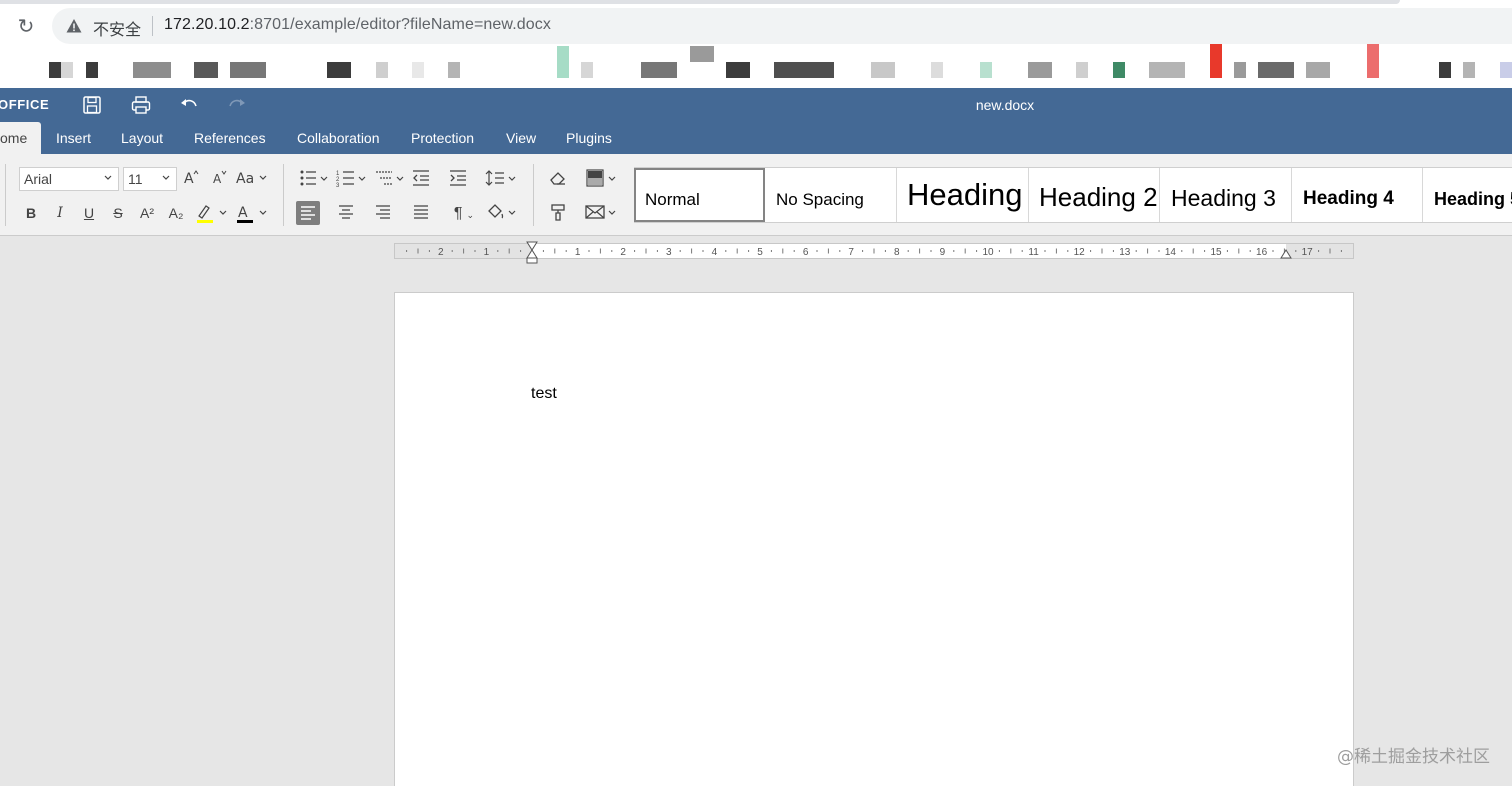 The width and height of the screenshot is (1512, 786). Describe the element at coordinates (89, 213) in the screenshot. I see `underline-button: U` at that location.